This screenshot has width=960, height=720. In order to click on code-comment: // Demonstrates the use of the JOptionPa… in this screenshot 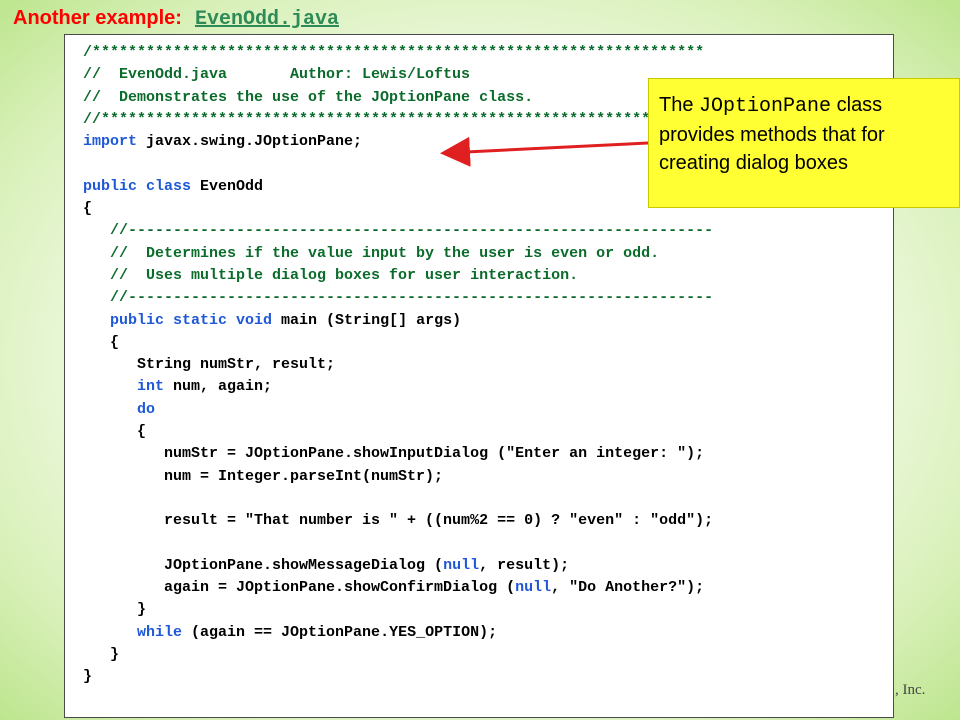, I will do `click(308, 97)`.